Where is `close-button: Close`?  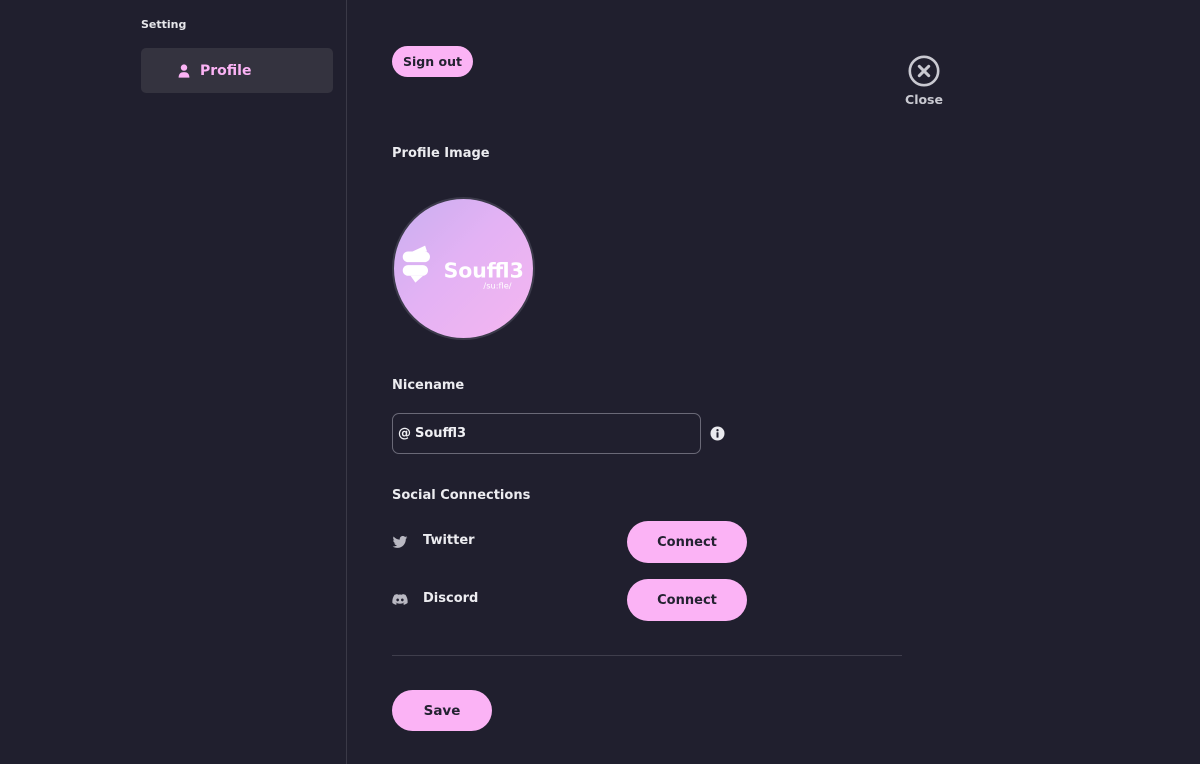
close-button: Close is located at coordinates (924, 81).